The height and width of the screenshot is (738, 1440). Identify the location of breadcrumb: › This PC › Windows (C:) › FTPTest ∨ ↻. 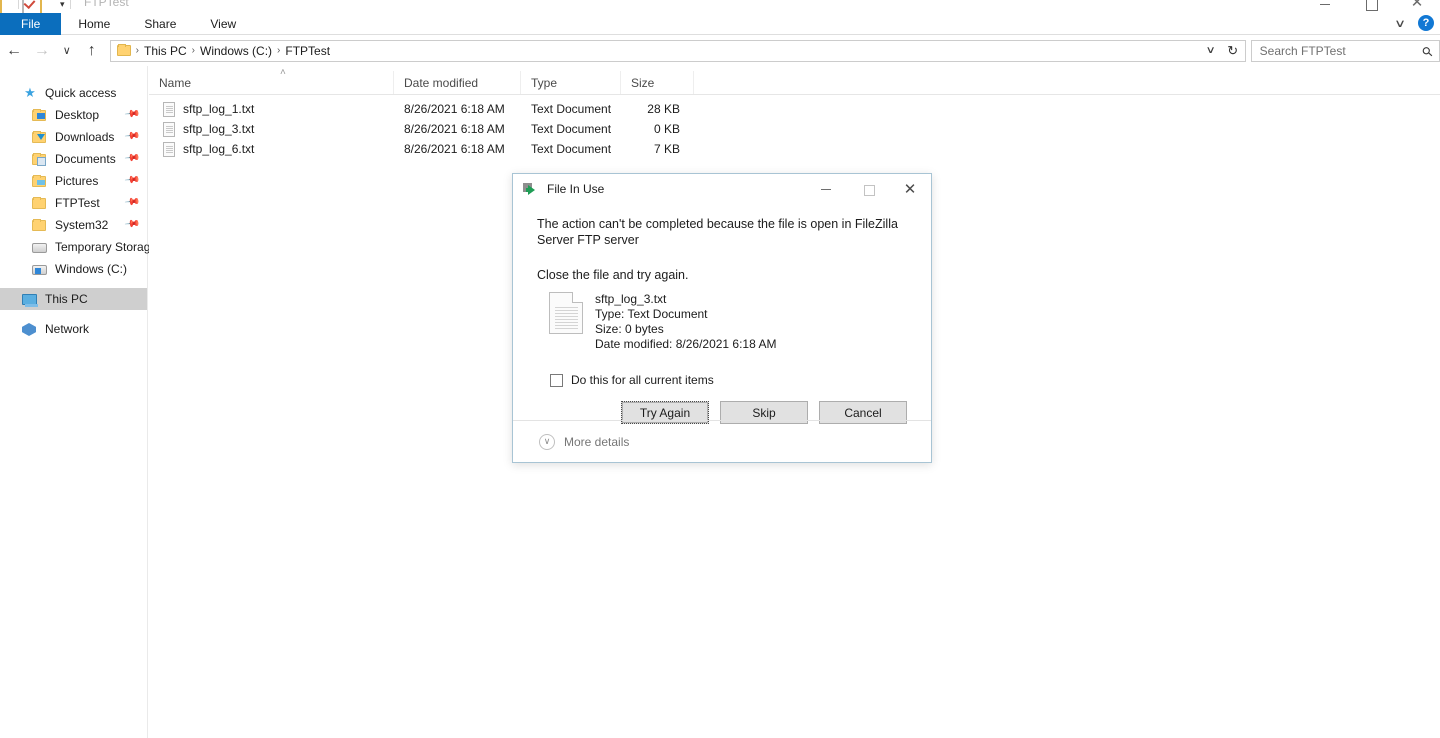
(677, 50).